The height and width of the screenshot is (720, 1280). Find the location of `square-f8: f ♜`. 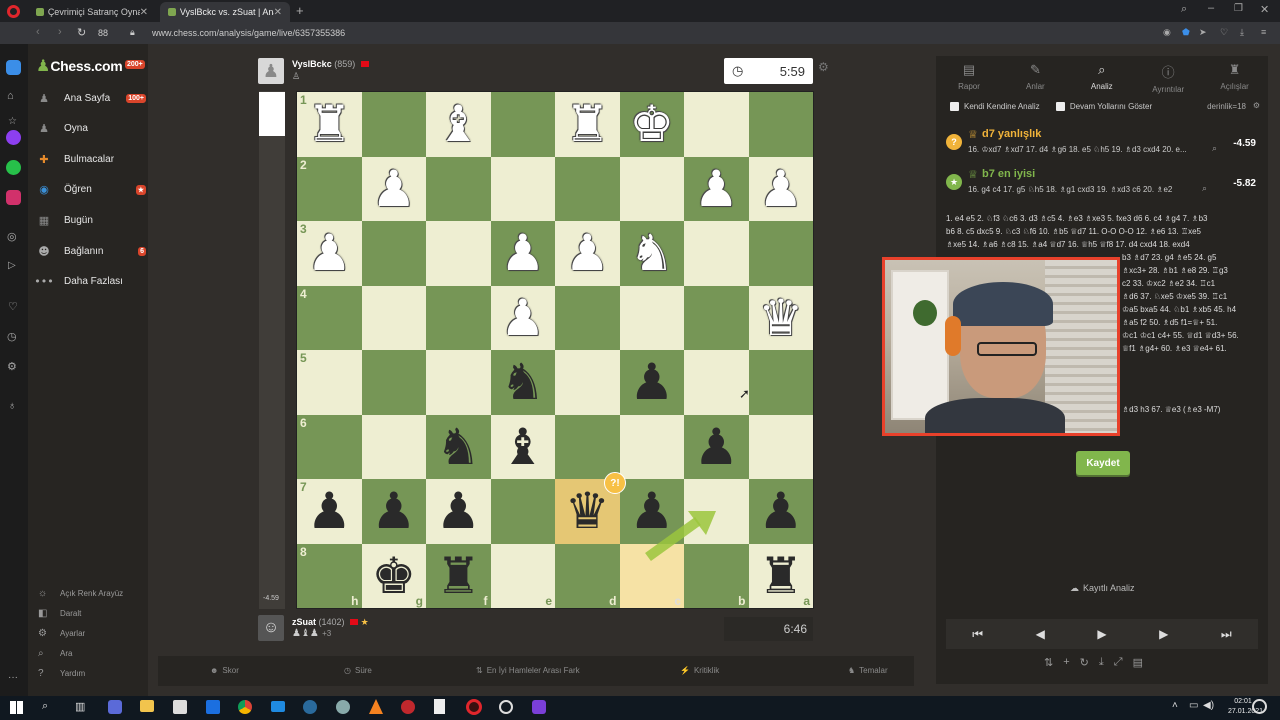

square-f8: f ♜ is located at coordinates (458, 575).